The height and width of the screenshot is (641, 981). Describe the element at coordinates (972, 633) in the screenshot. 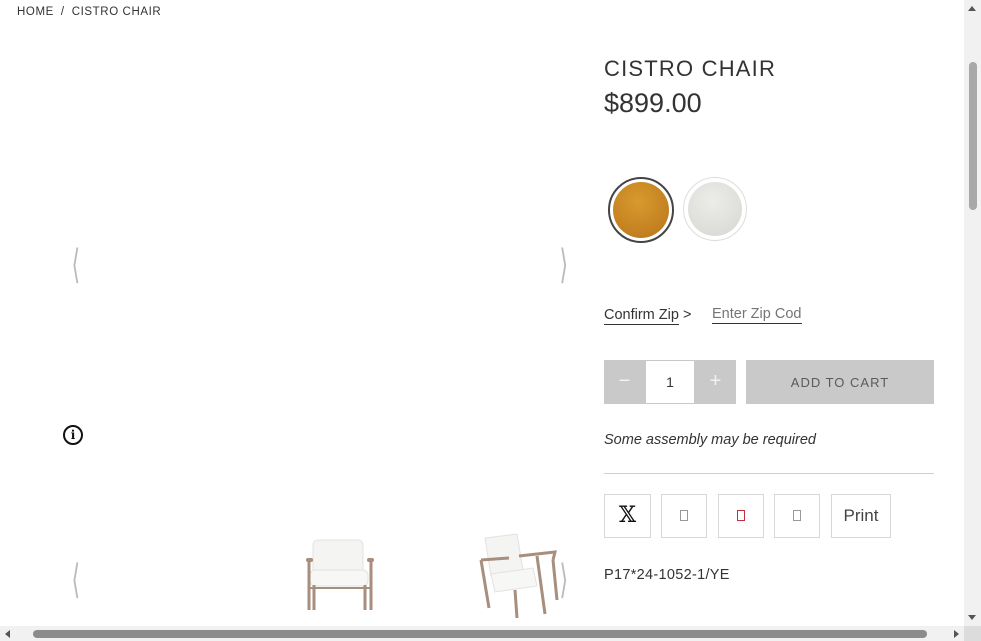

I see `scrollbar-corner` at that location.